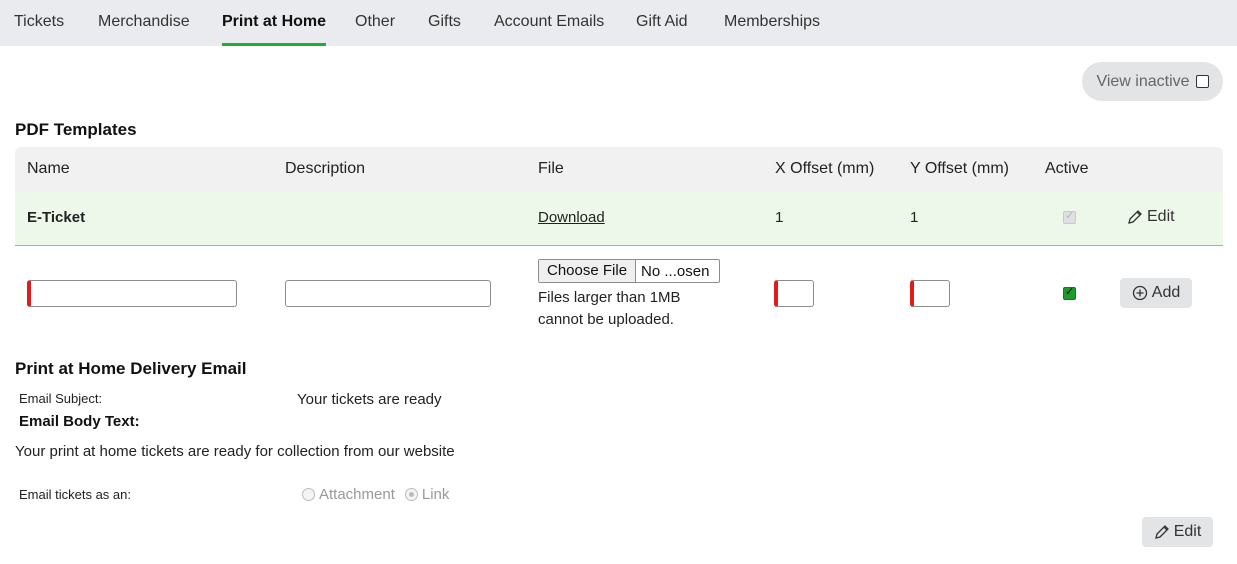  What do you see at coordinates (662, 23) in the screenshot?
I see `tab-gift-aid: Gift Aid` at bounding box center [662, 23].